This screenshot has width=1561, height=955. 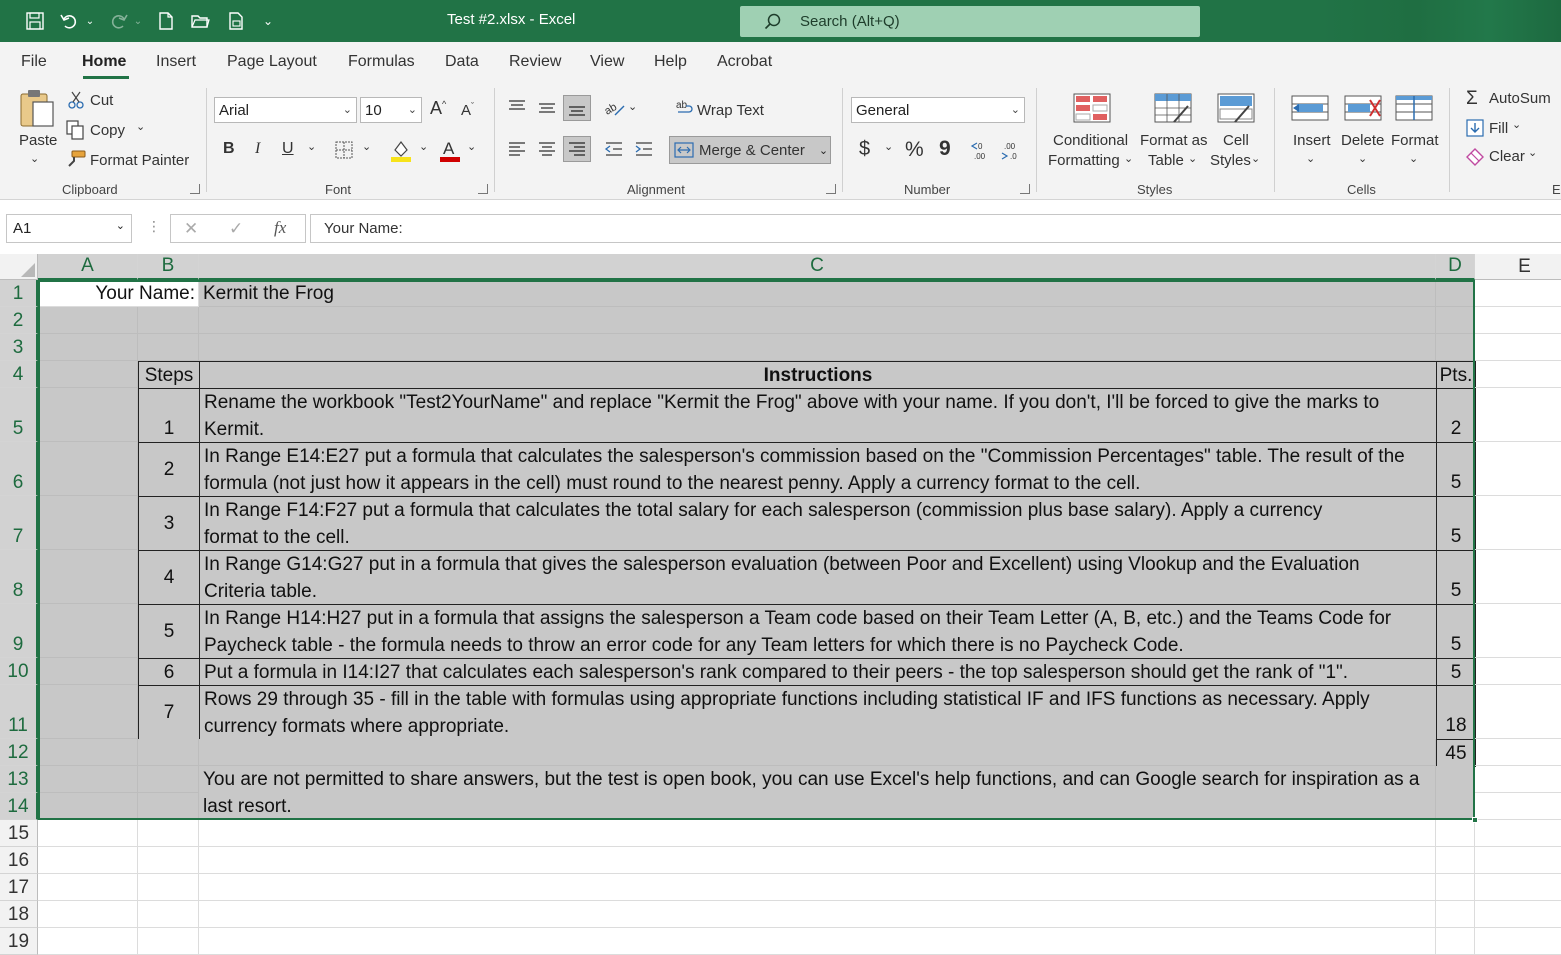 What do you see at coordinates (818, 375) in the screenshot?
I see `cell-c4-instructions-header: Instructions` at bounding box center [818, 375].